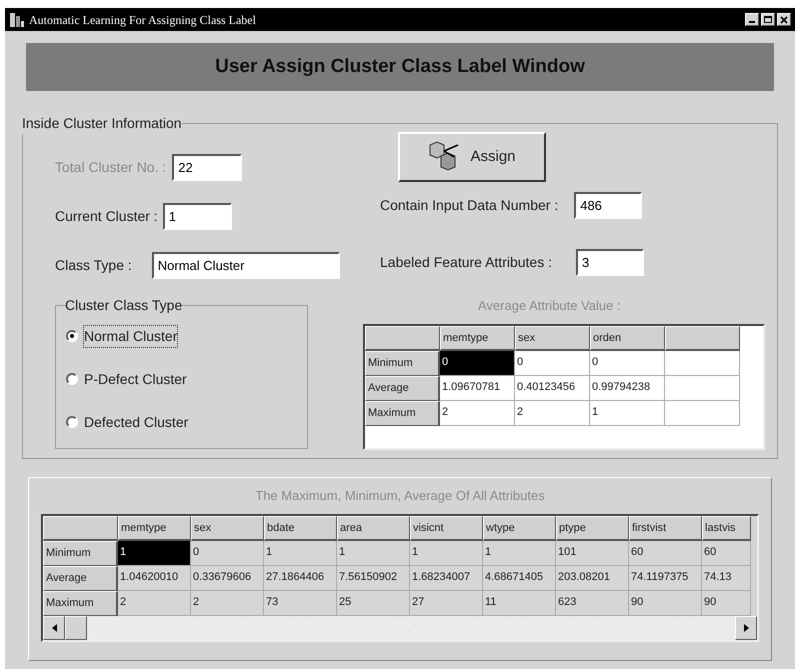 This screenshot has height=669, width=795. I want to click on table-cell: 27.1864406, so click(300, 578).